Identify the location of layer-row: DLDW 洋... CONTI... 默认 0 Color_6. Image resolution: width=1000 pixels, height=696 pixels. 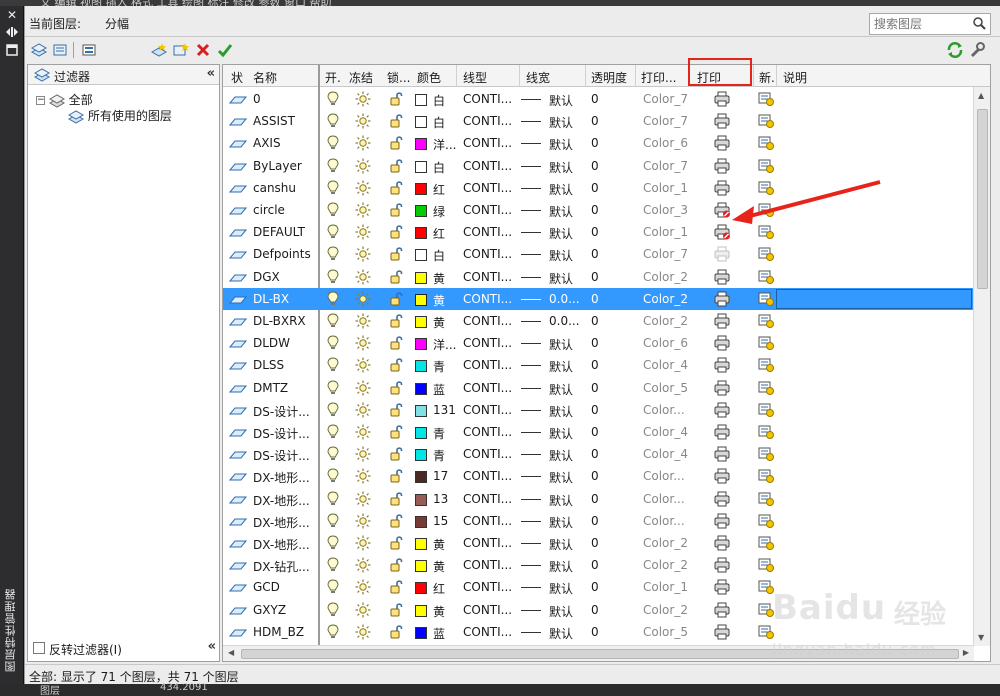
(598, 343).